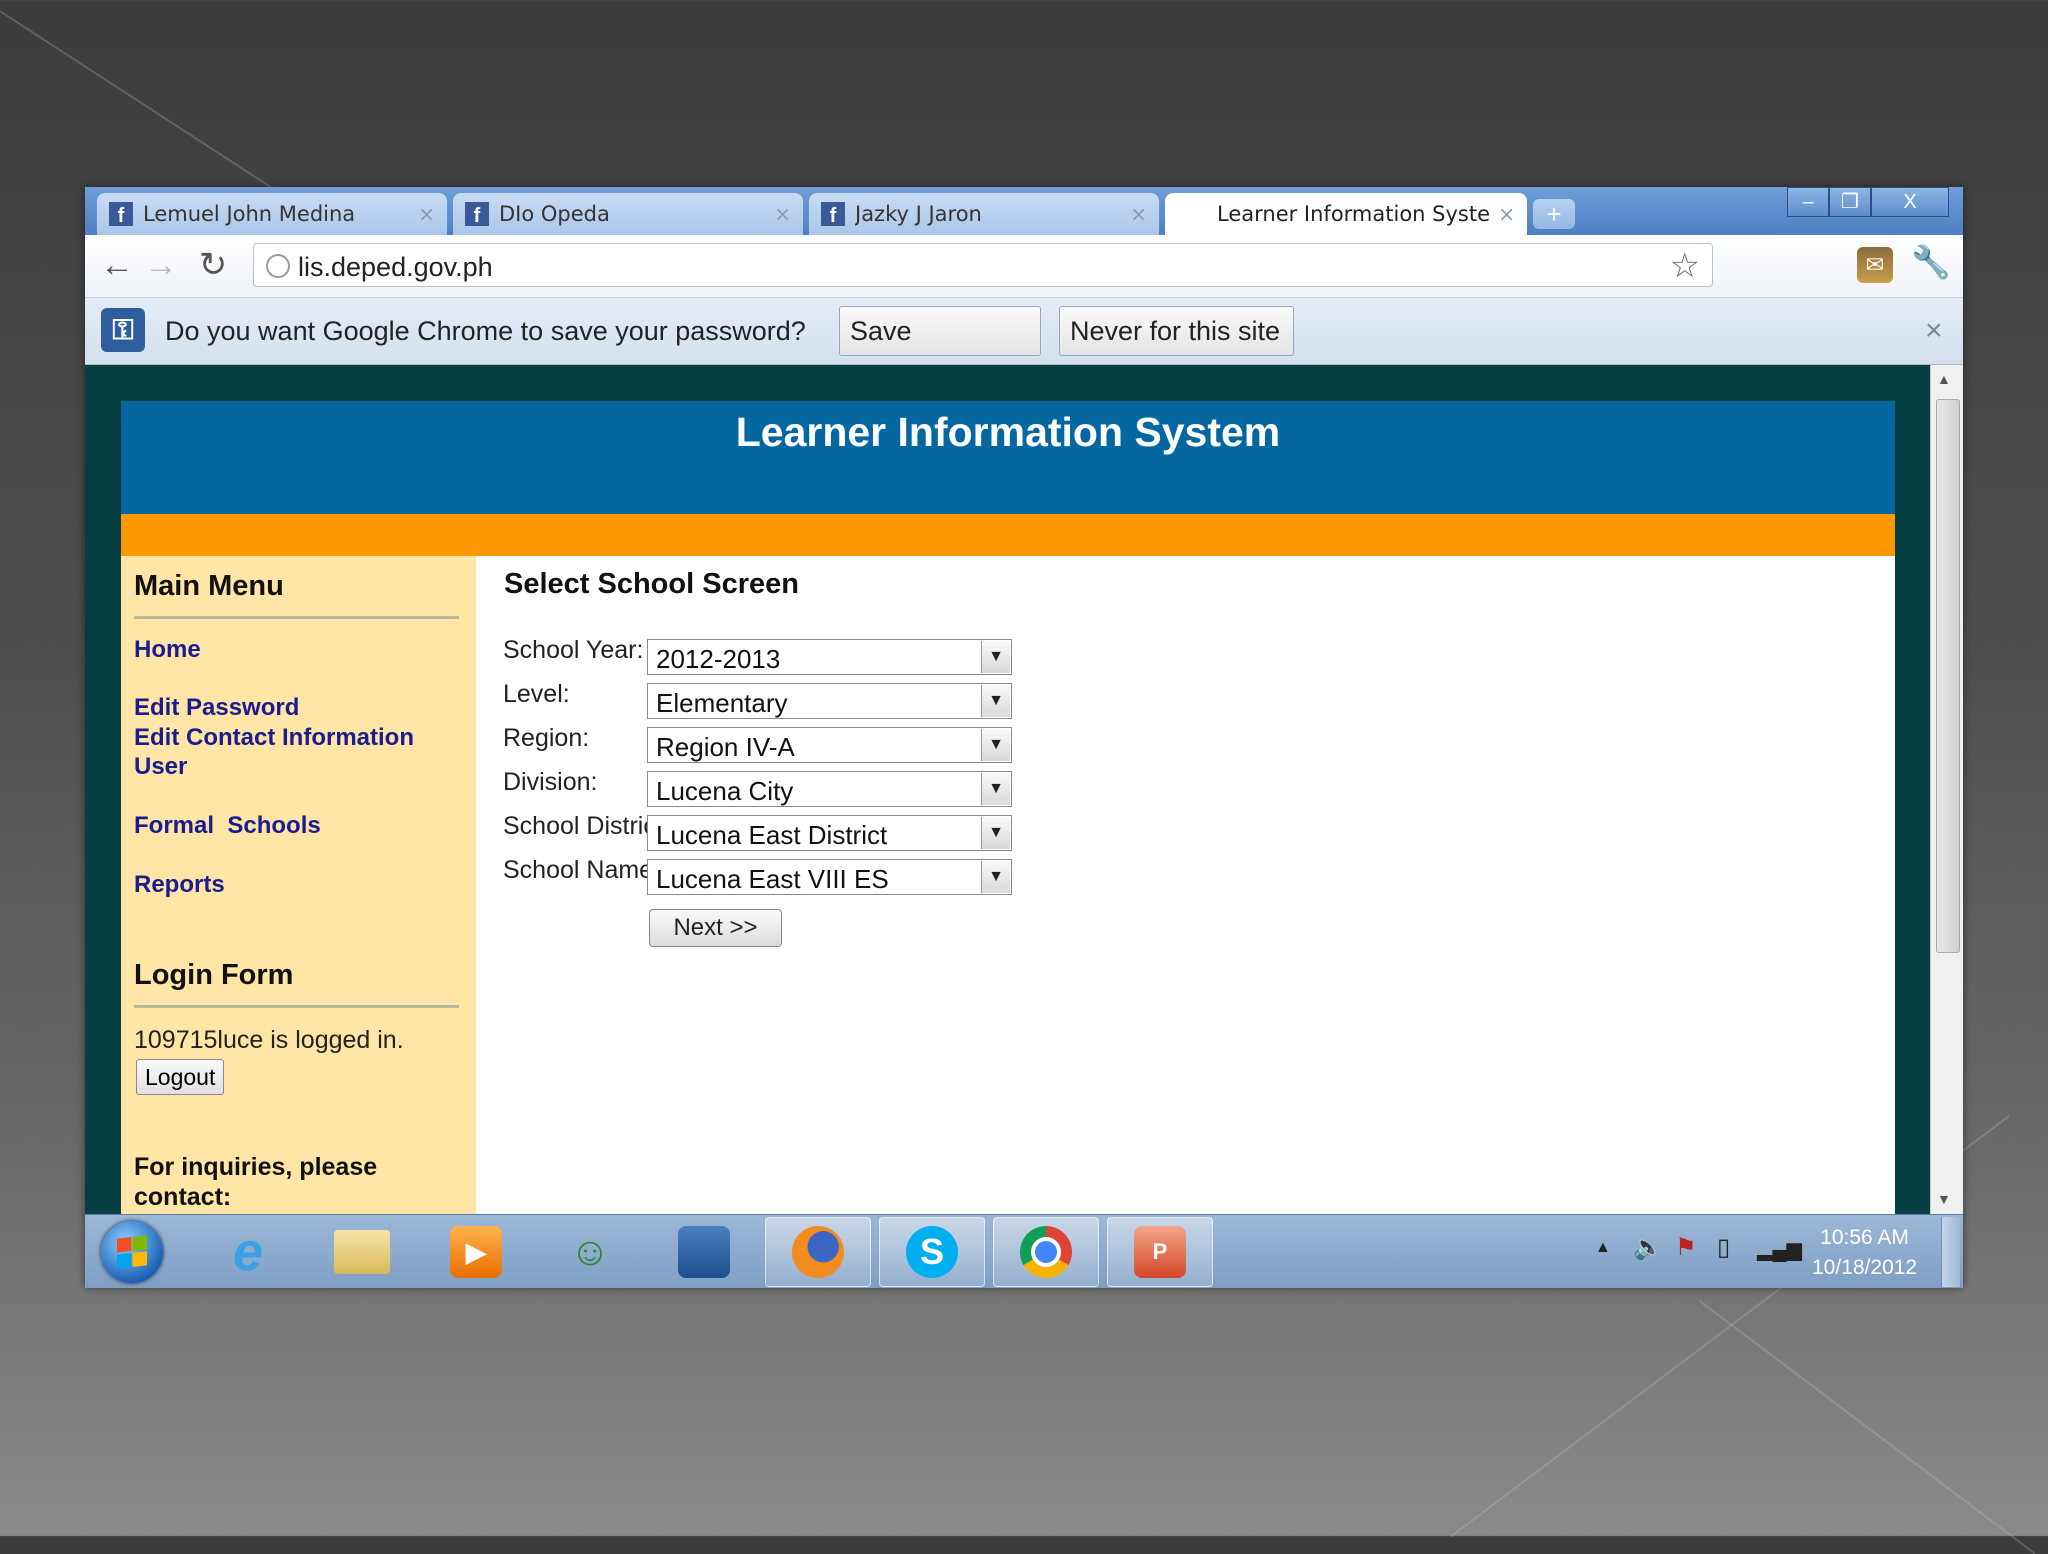  What do you see at coordinates (725, 747) in the screenshot?
I see `region-value: Region IV-A` at bounding box center [725, 747].